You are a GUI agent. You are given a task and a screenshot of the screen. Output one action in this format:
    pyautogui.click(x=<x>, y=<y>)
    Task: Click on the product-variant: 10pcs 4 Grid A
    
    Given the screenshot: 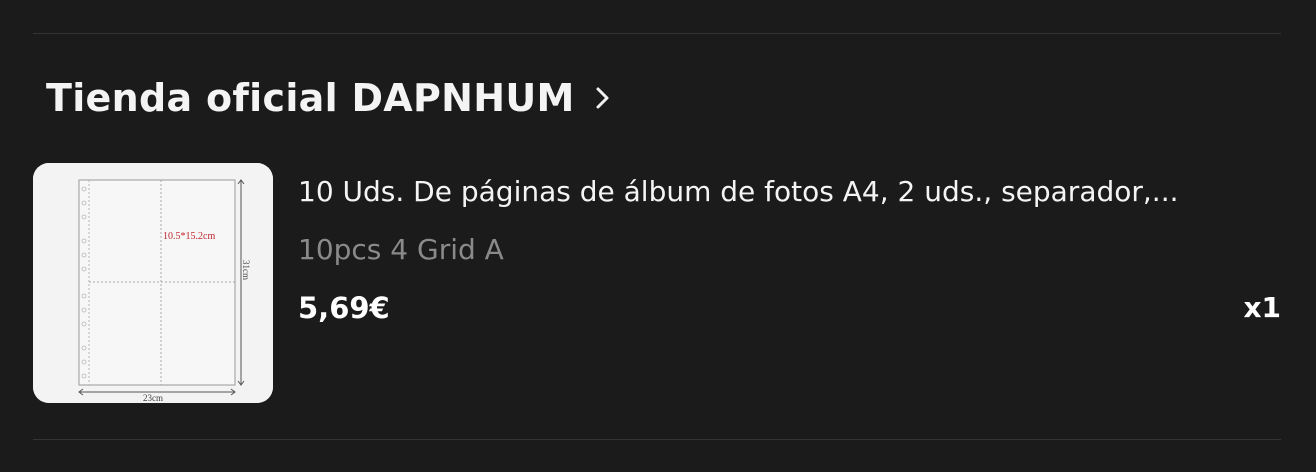 What is the action you would take?
    pyautogui.click(x=401, y=249)
    